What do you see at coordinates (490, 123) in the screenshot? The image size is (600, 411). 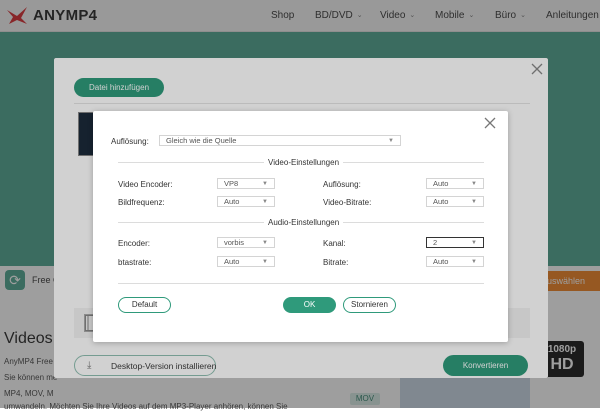 I see `close-icon` at bounding box center [490, 123].